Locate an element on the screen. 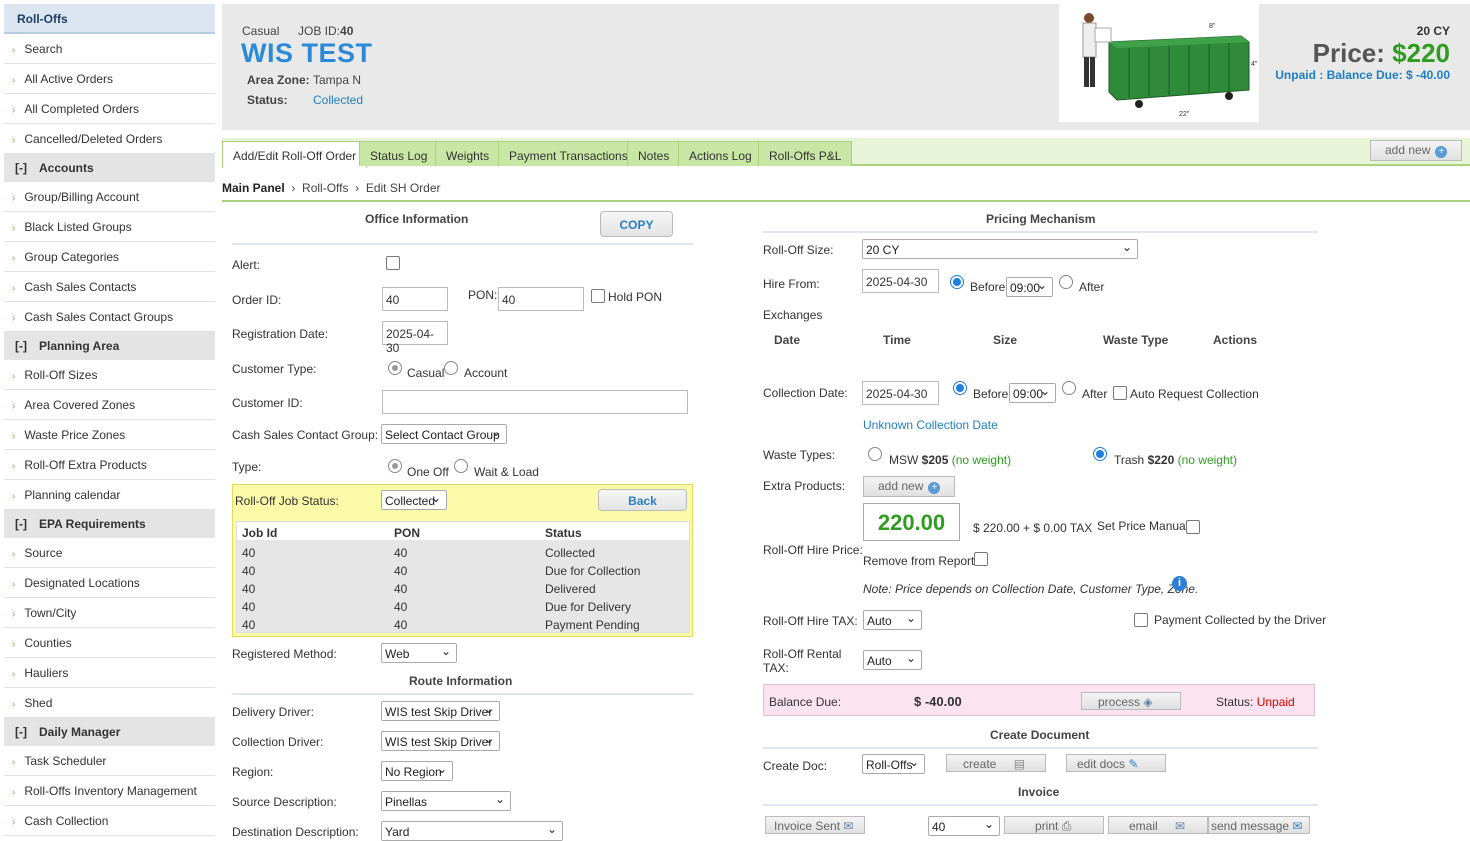  hire-tax-label: Roll-Off Hire TAX: is located at coordinates (810, 621).